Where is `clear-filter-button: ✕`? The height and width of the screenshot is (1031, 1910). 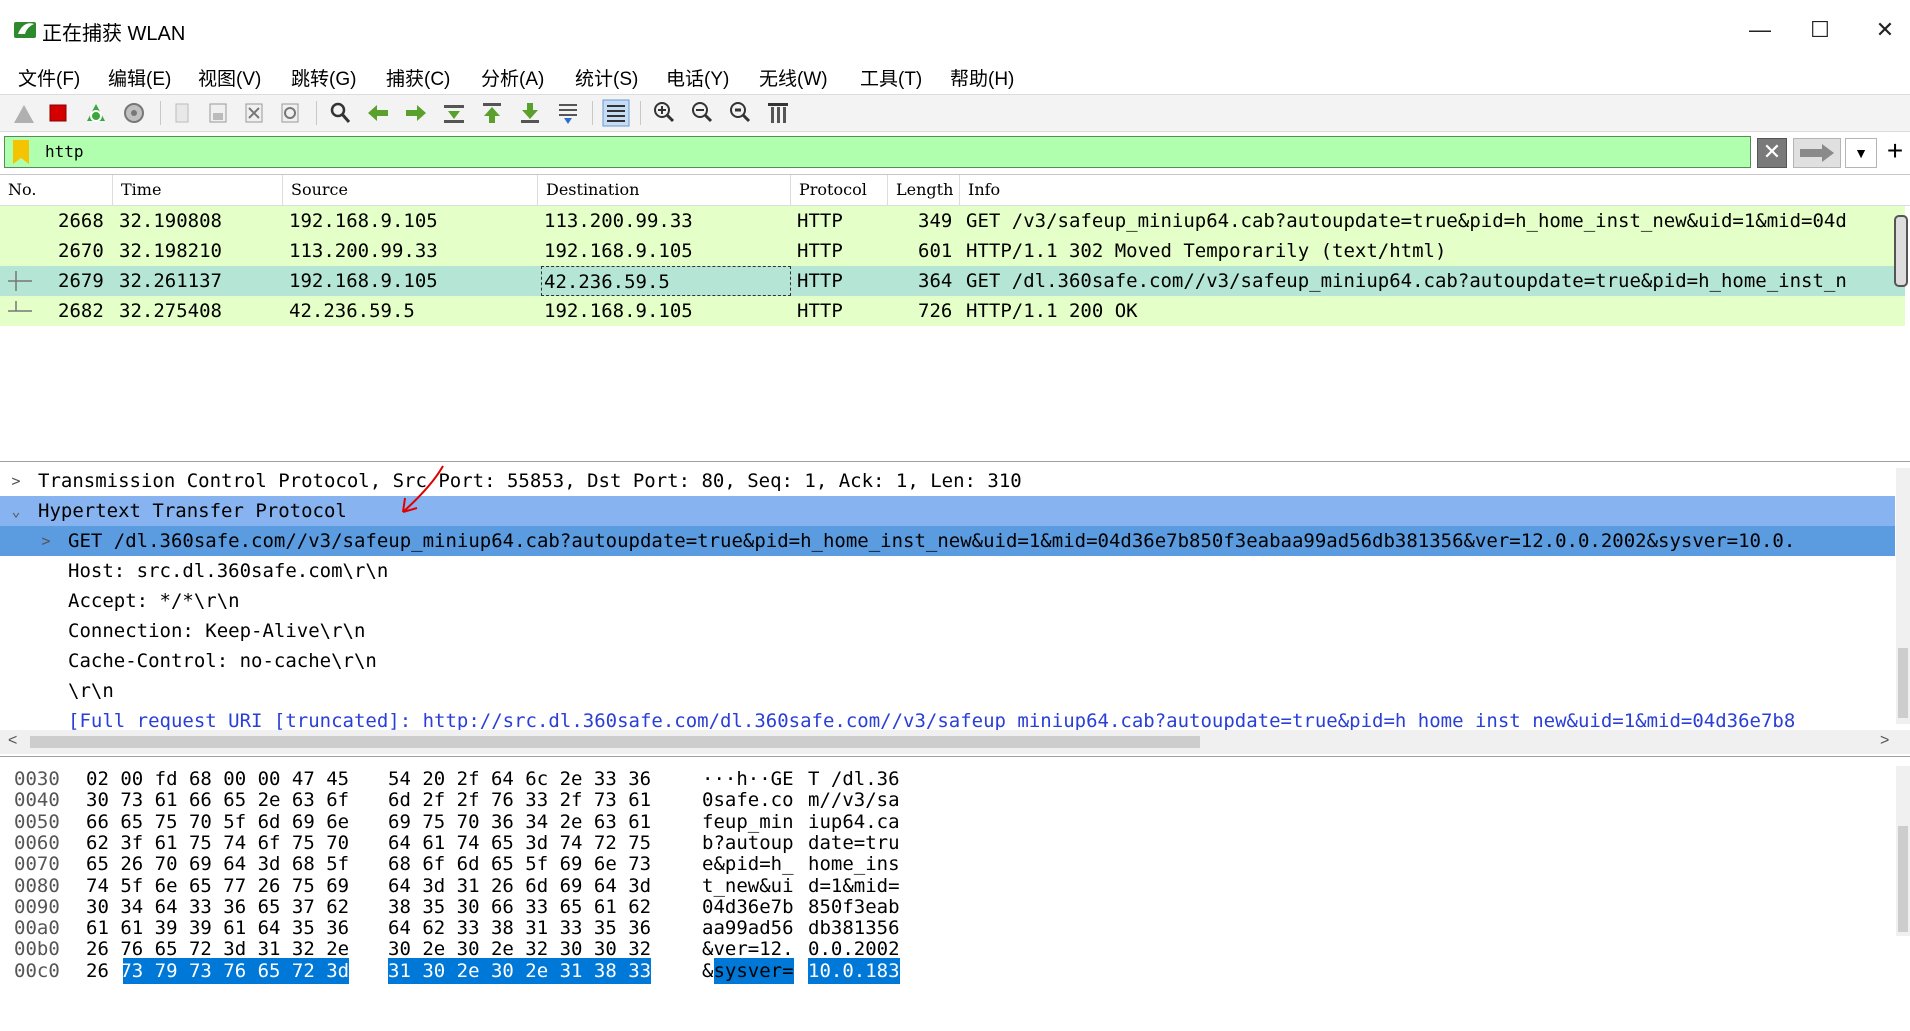
clear-filter-button: ✕ is located at coordinates (1772, 153).